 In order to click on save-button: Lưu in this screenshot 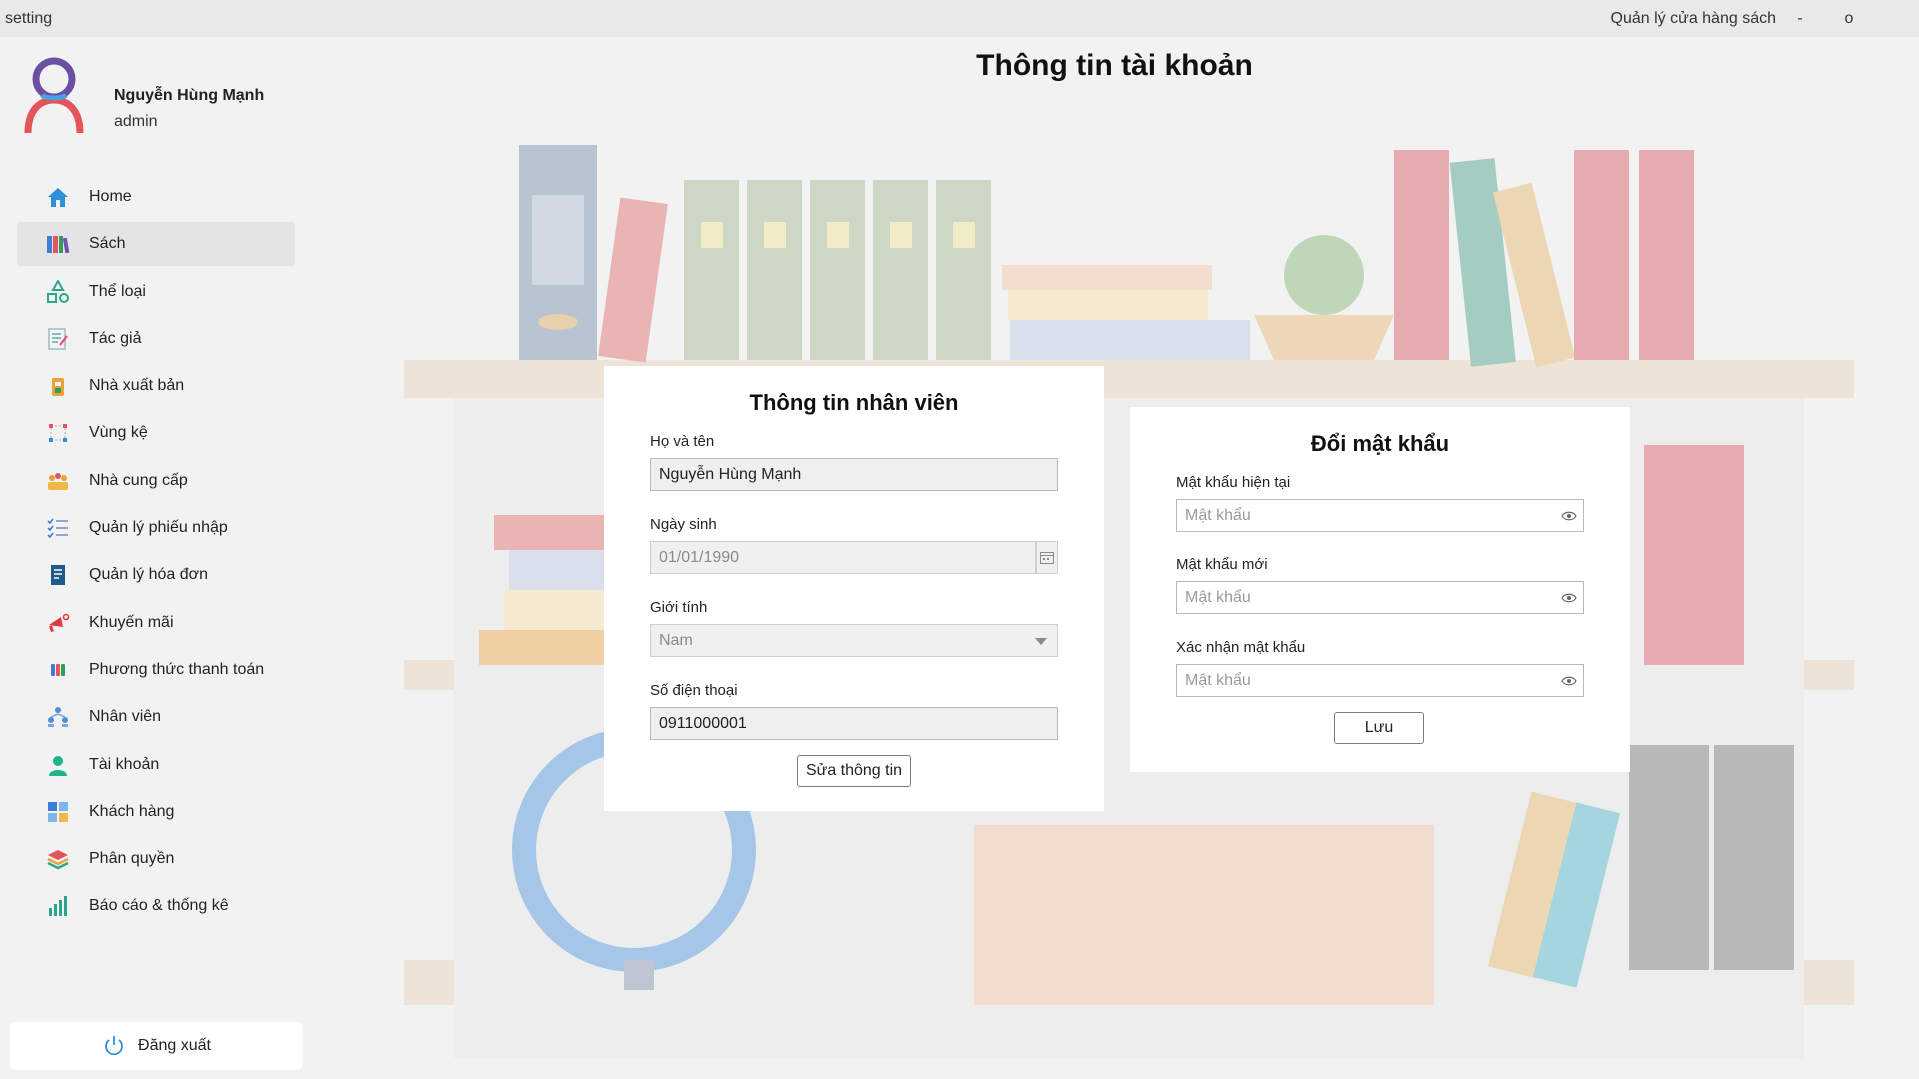, I will do `click(1379, 728)`.